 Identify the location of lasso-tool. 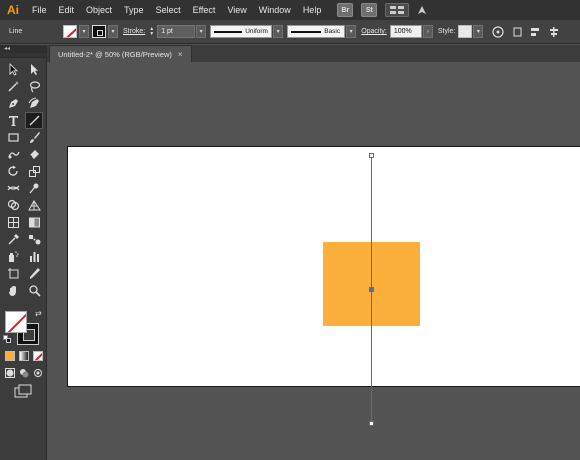
(34, 86).